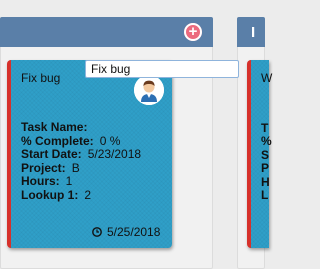 The width and height of the screenshot is (320, 269). I want to click on field-task-name: Task Name:, so click(81, 128).